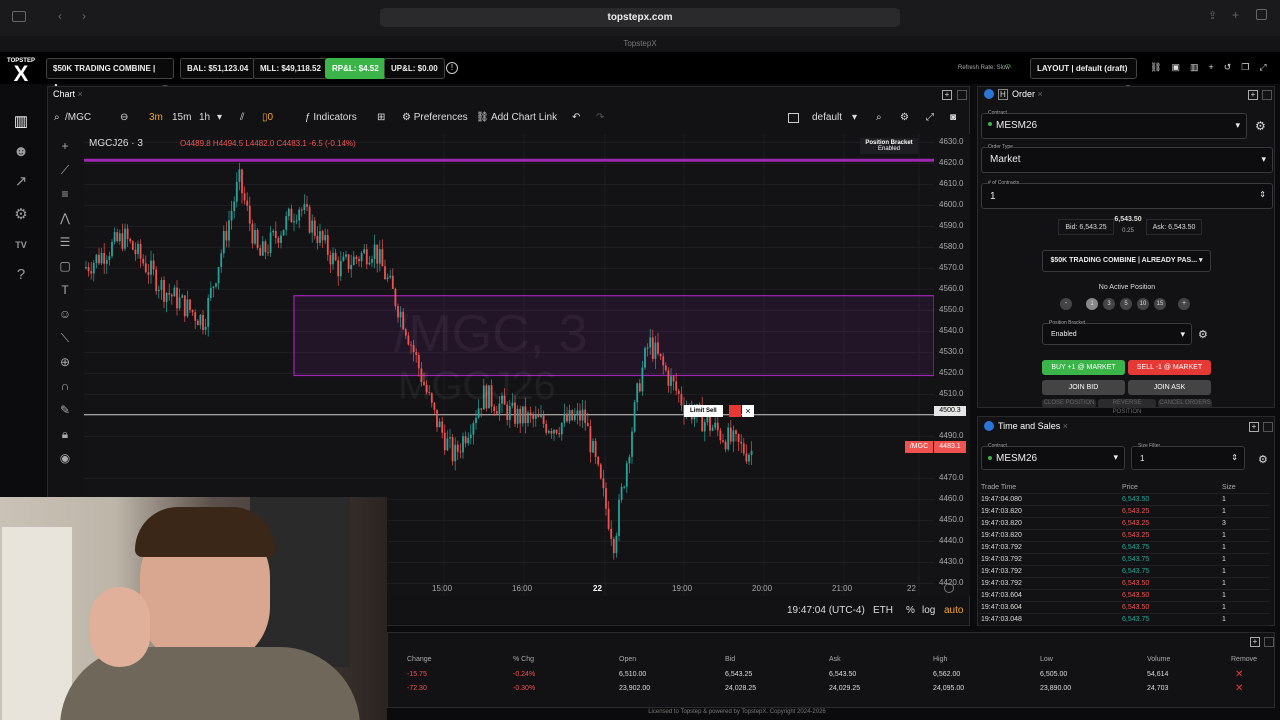 The width and height of the screenshot is (1280, 720). Describe the element at coordinates (735, 411) in the screenshot. I see `order-qty-box` at that location.